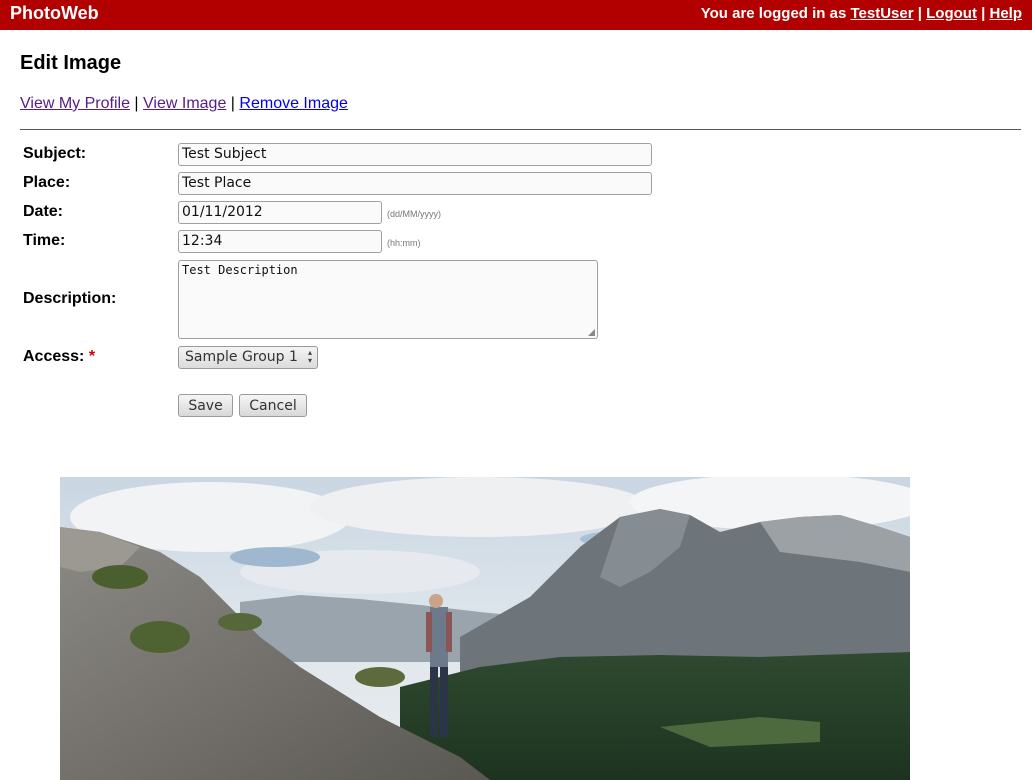  What do you see at coordinates (293, 103) in the screenshot?
I see `remove-image-link: Remove Image` at bounding box center [293, 103].